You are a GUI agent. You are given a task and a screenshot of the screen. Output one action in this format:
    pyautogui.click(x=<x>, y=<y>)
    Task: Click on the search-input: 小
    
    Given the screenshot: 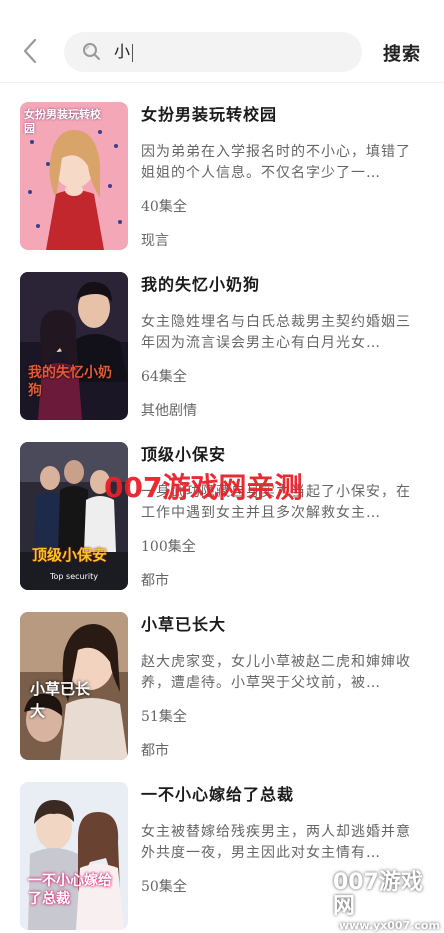 What is the action you would take?
    pyautogui.click(x=124, y=52)
    